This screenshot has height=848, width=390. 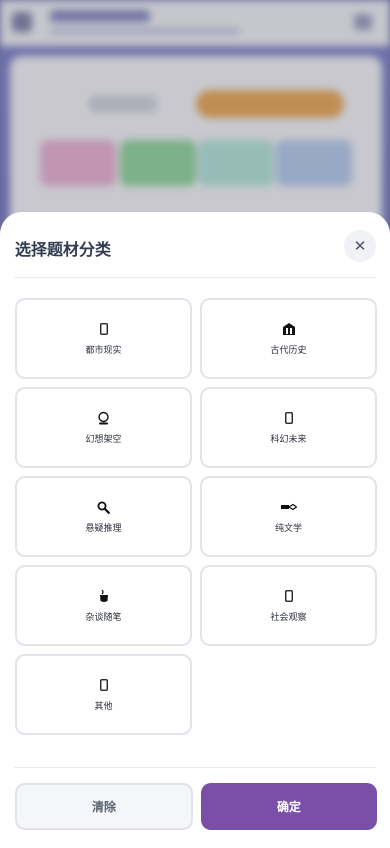 I want to click on category-label: 其他, so click(x=103, y=707).